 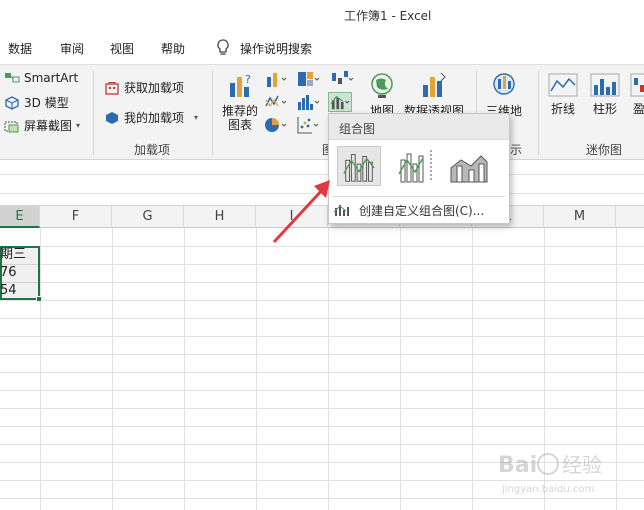 What do you see at coordinates (20, 48) in the screenshot?
I see `menu-data: 数据` at bounding box center [20, 48].